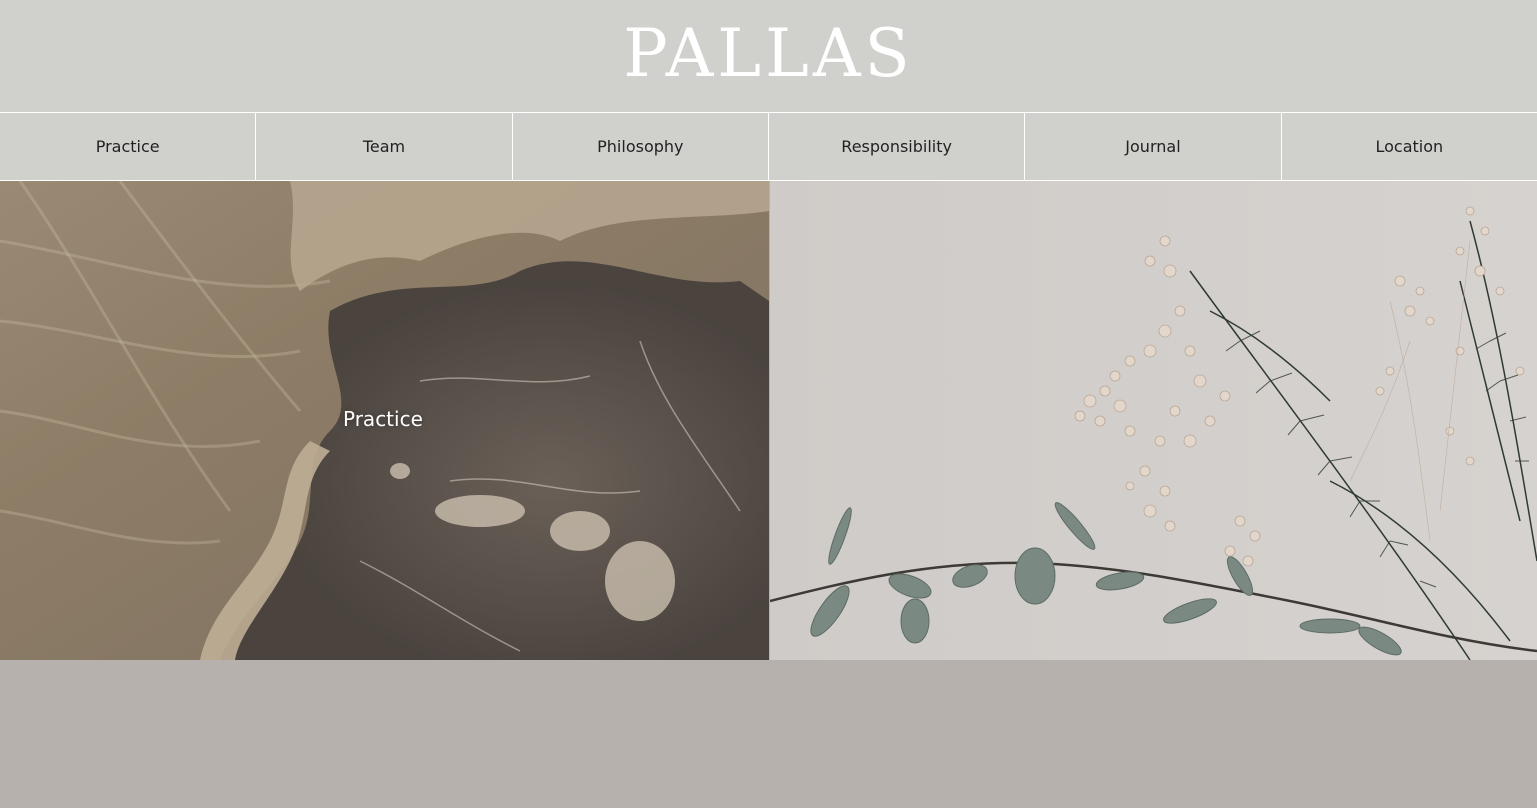 This screenshot has width=1537, height=808. What do you see at coordinates (1153, 146) in the screenshot?
I see `nav-item-journal: Journal` at bounding box center [1153, 146].